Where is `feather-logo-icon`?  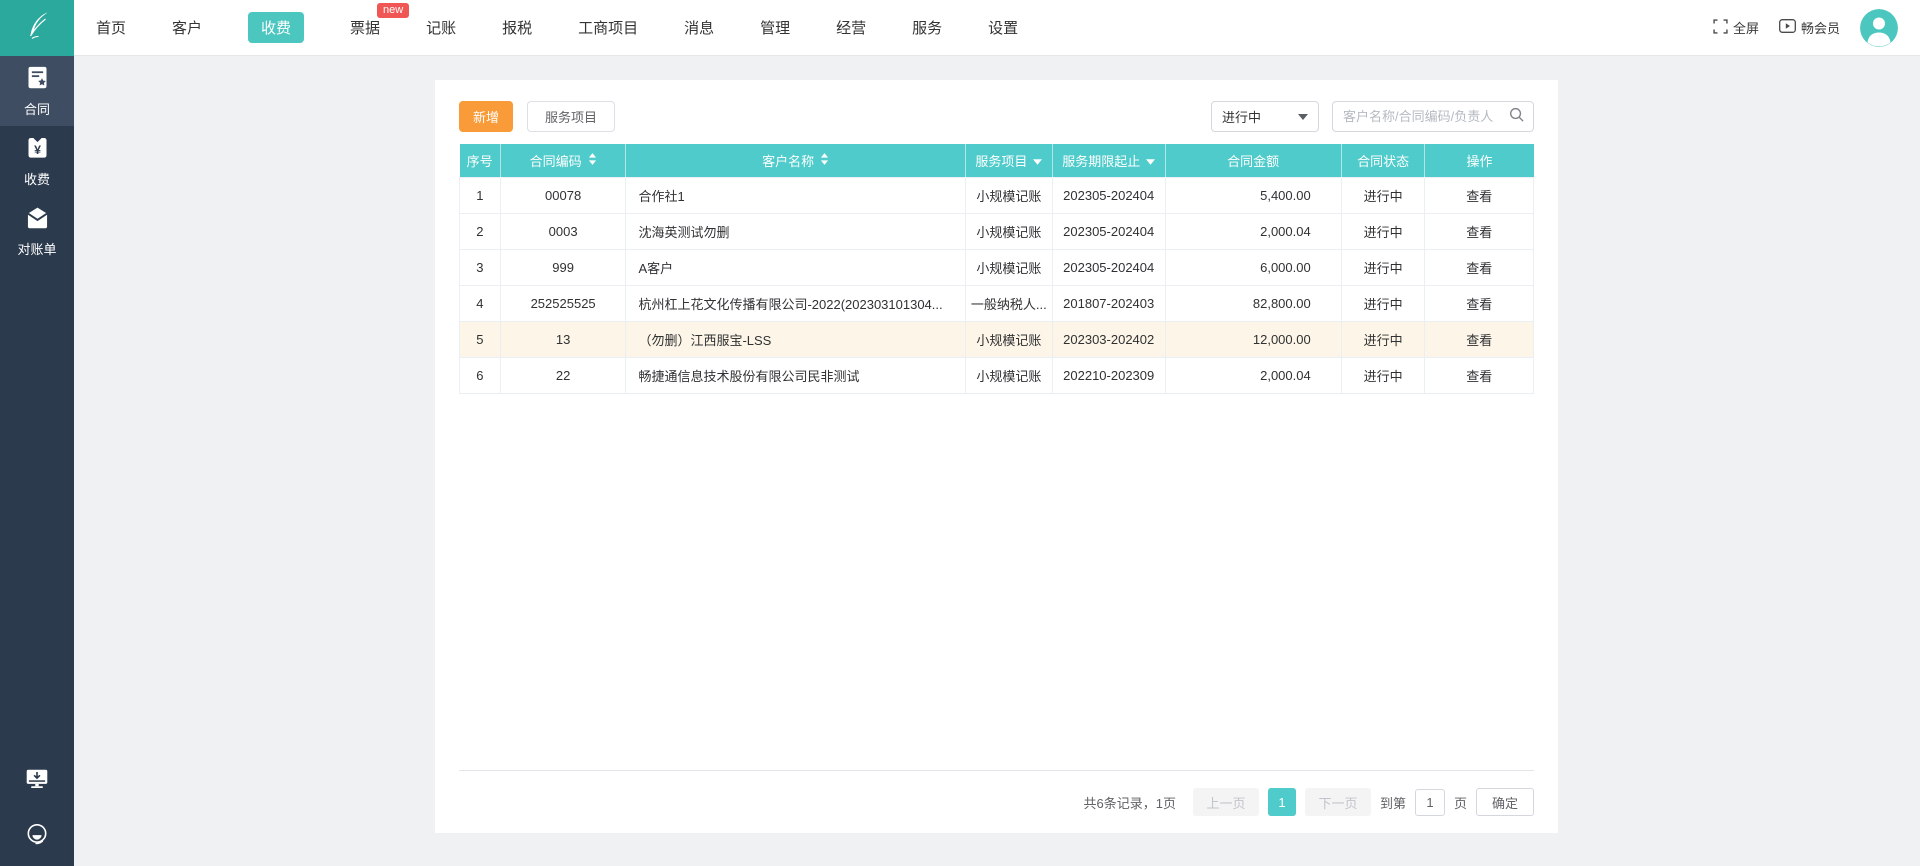 feather-logo-icon is located at coordinates (37, 27).